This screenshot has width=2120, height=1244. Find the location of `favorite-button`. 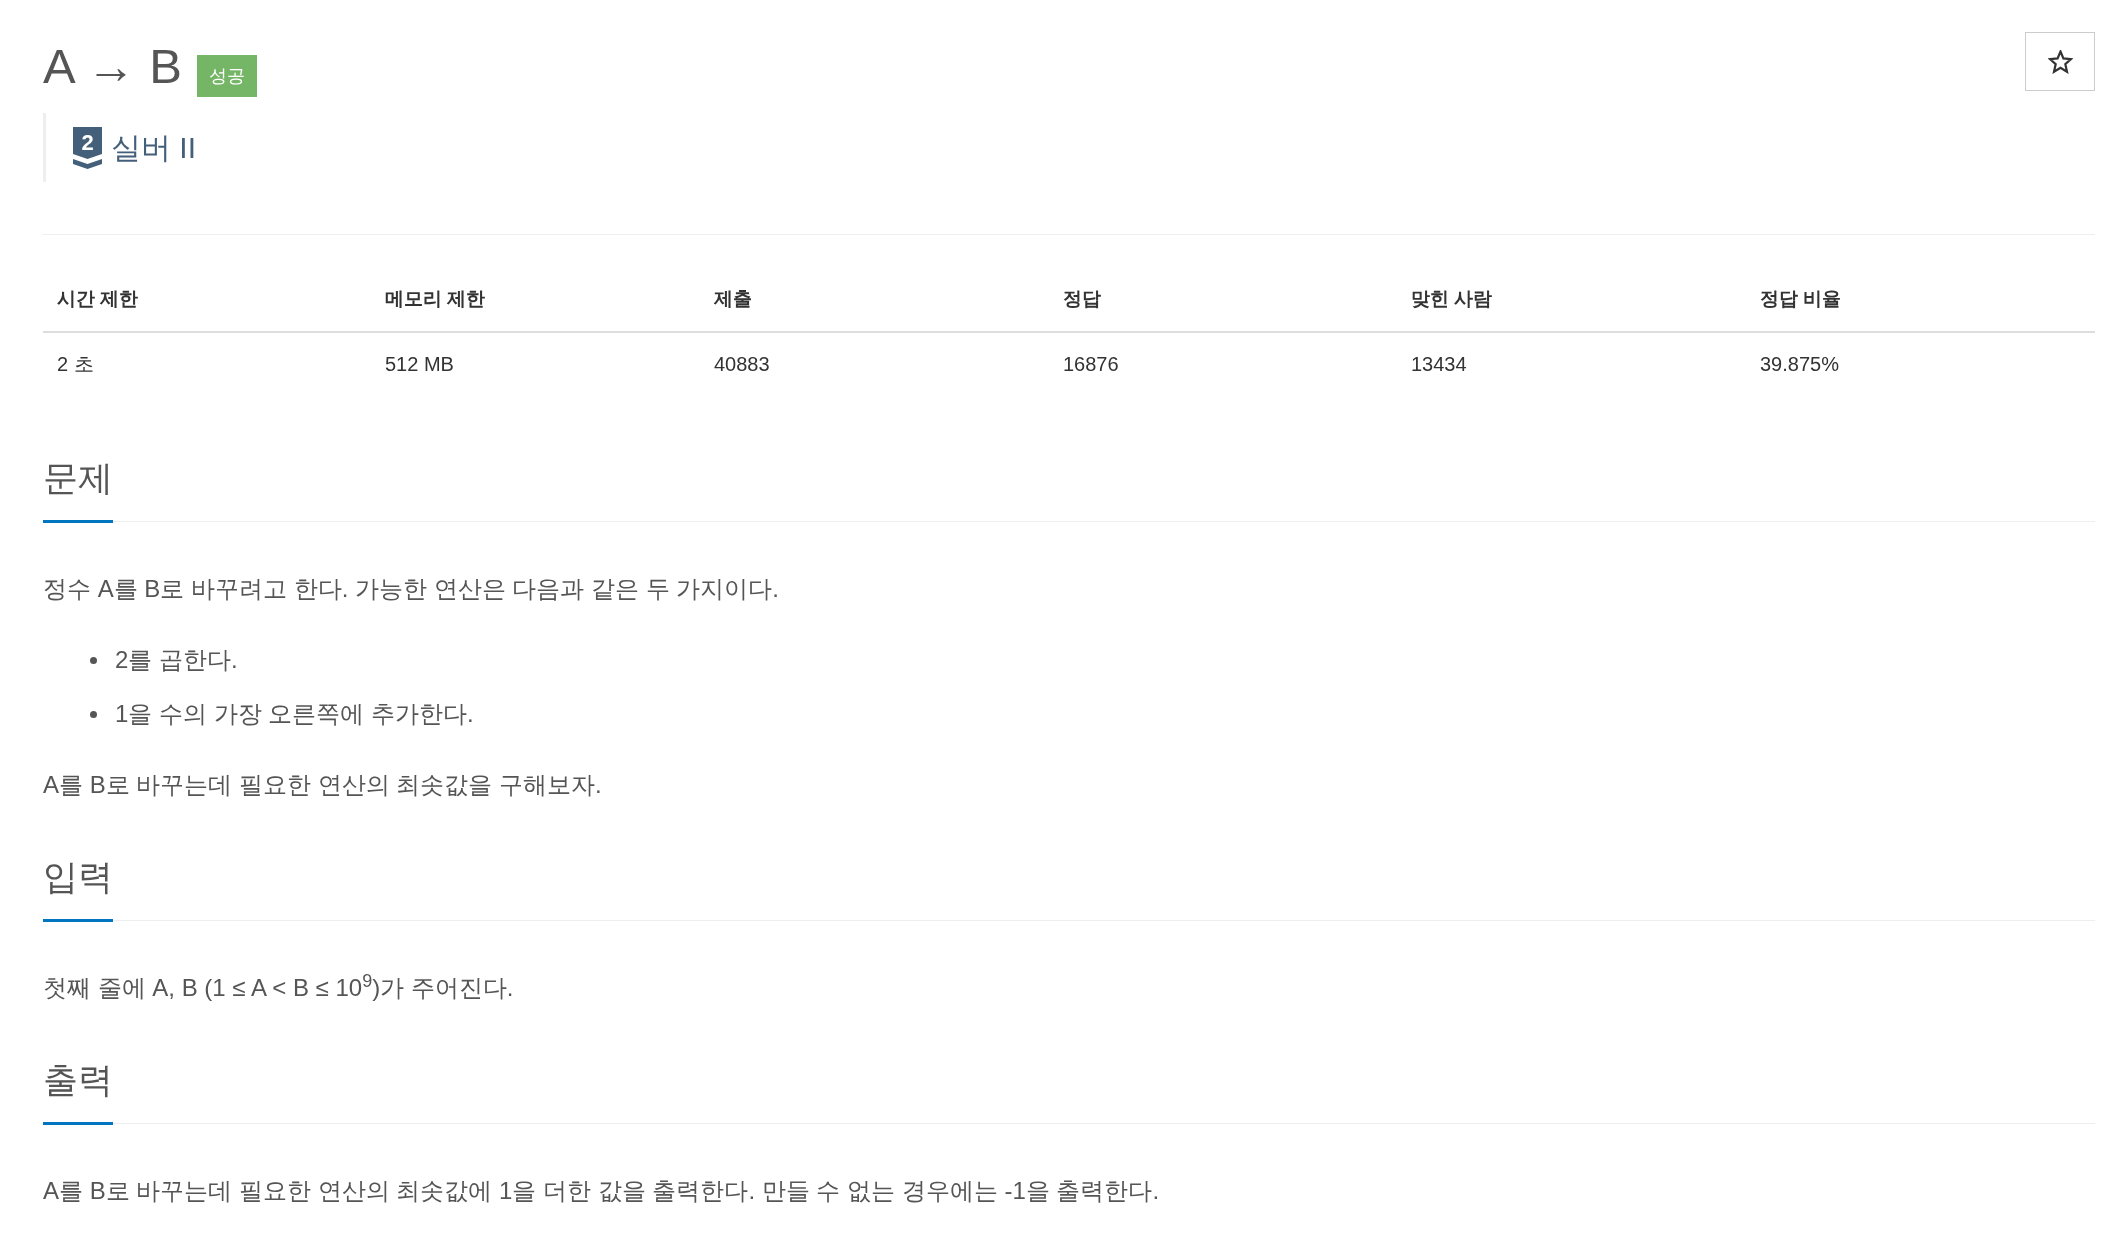

favorite-button is located at coordinates (2060, 61).